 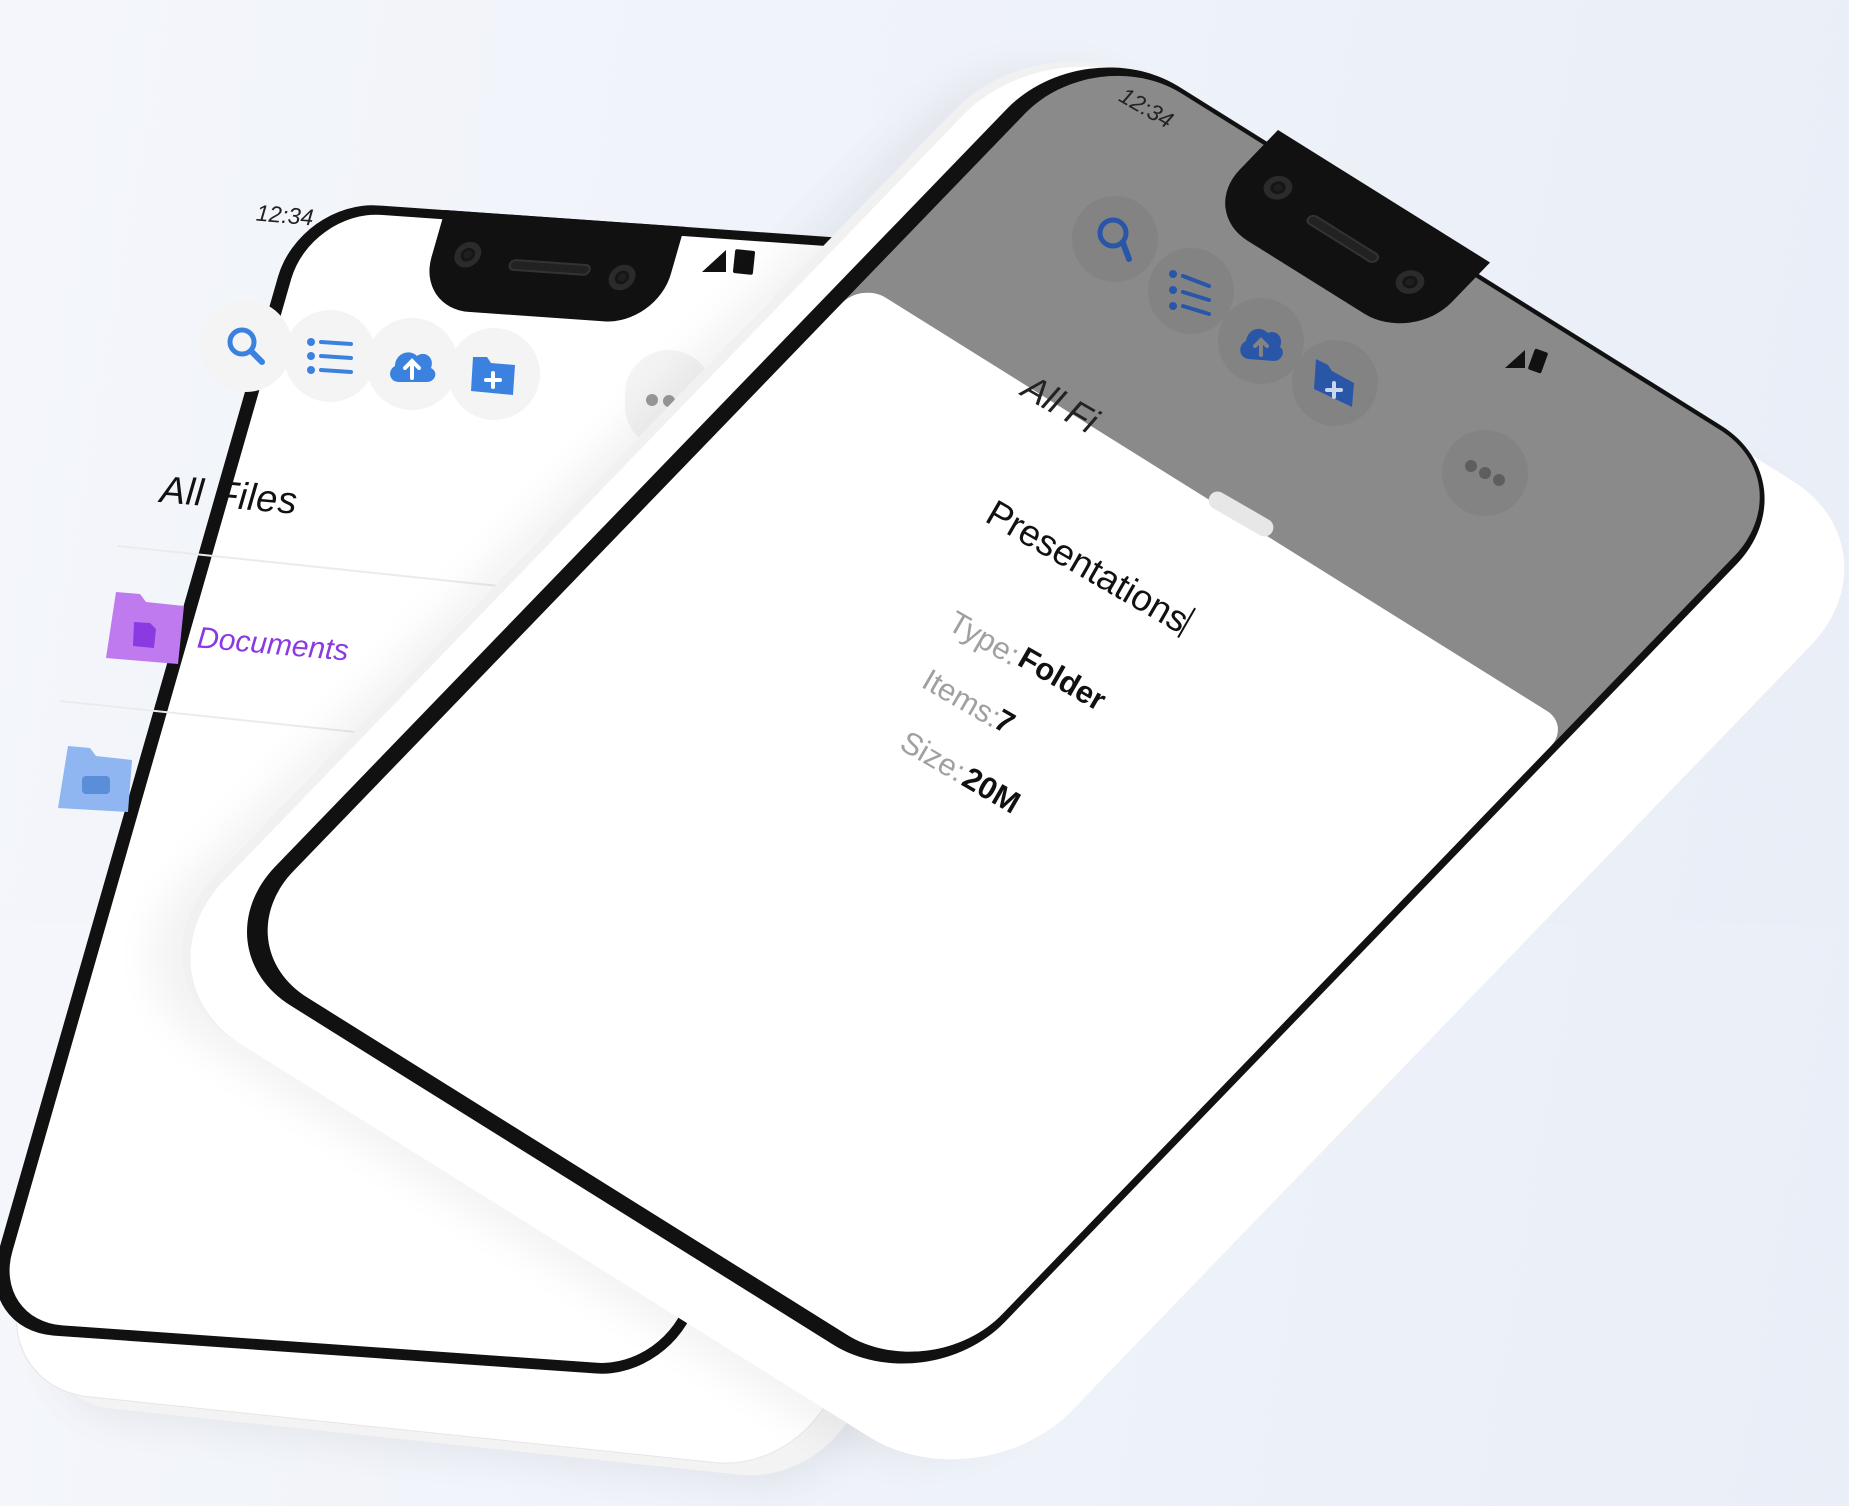 I want to click on more-icon, so click(x=1485, y=473).